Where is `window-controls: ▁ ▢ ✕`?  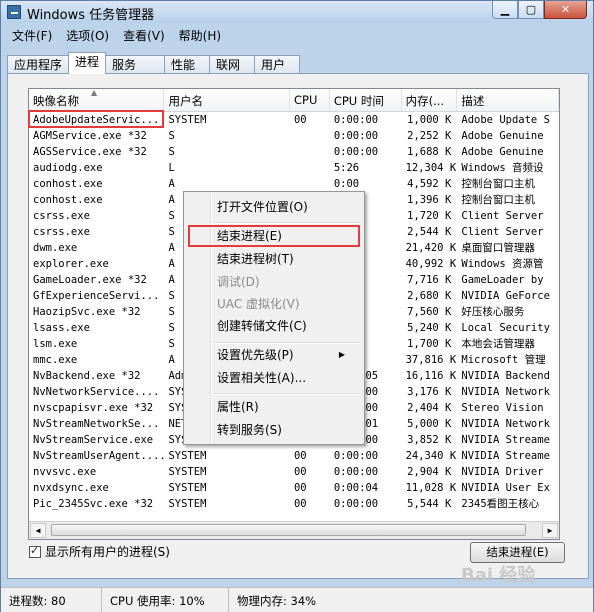 window-controls: ▁ ▢ ✕ is located at coordinates (539, 10).